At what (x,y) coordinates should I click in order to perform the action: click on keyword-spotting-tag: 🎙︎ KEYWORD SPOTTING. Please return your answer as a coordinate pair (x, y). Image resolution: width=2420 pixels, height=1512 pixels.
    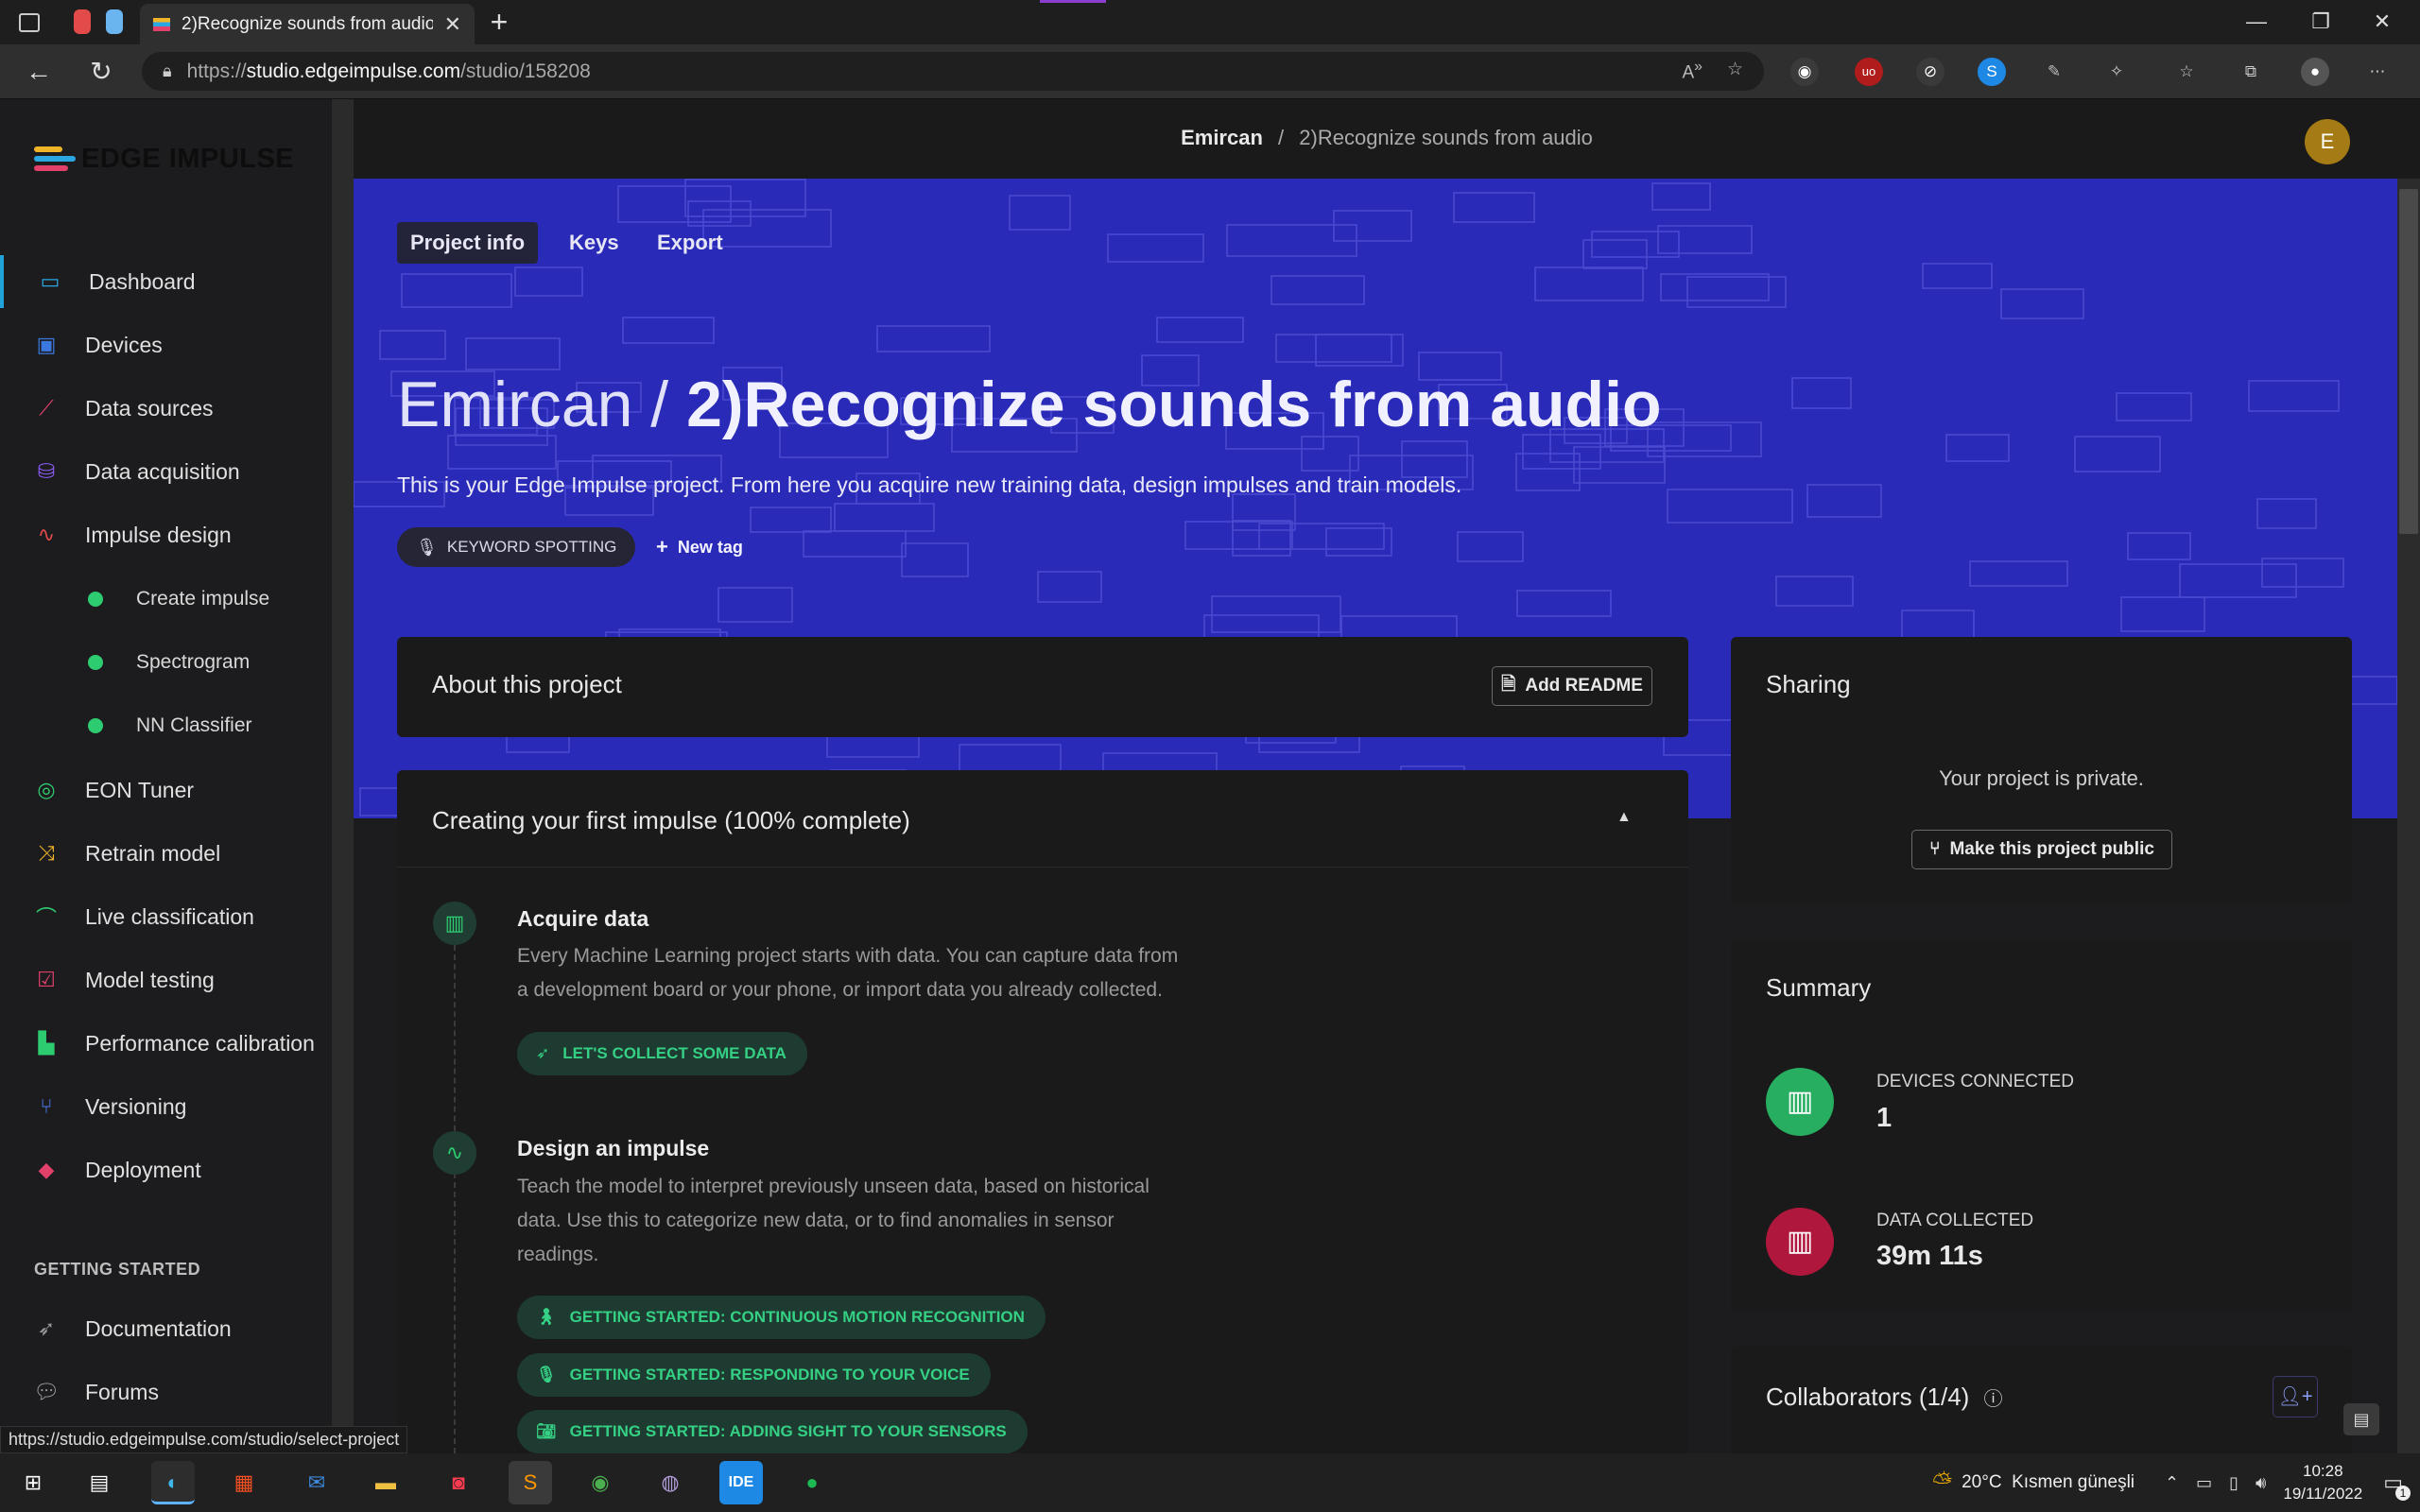
    Looking at the image, I should click on (516, 547).